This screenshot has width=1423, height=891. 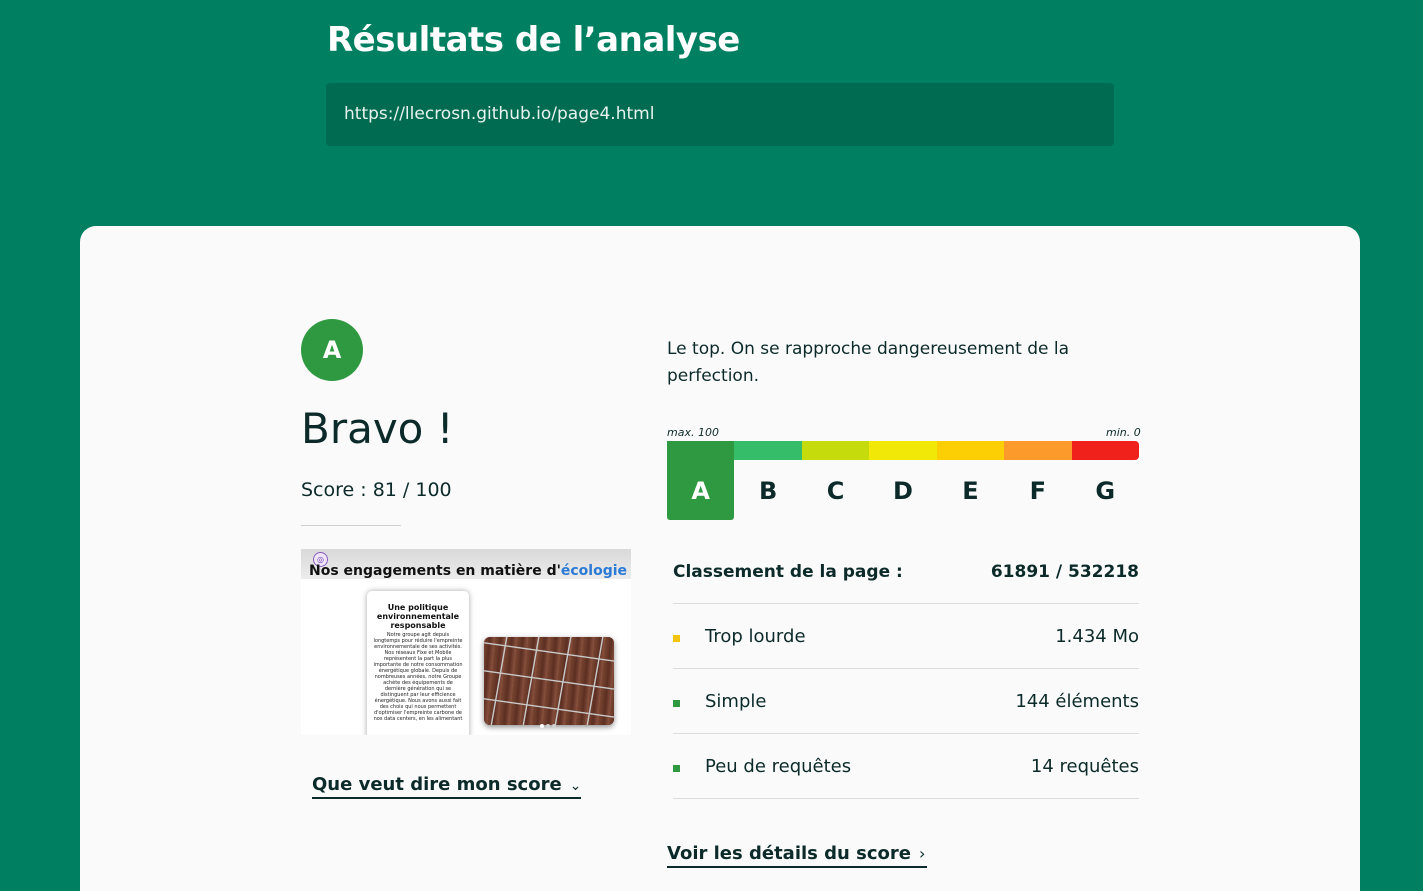 What do you see at coordinates (768, 491) in the screenshot?
I see `scale-grade-label: B` at bounding box center [768, 491].